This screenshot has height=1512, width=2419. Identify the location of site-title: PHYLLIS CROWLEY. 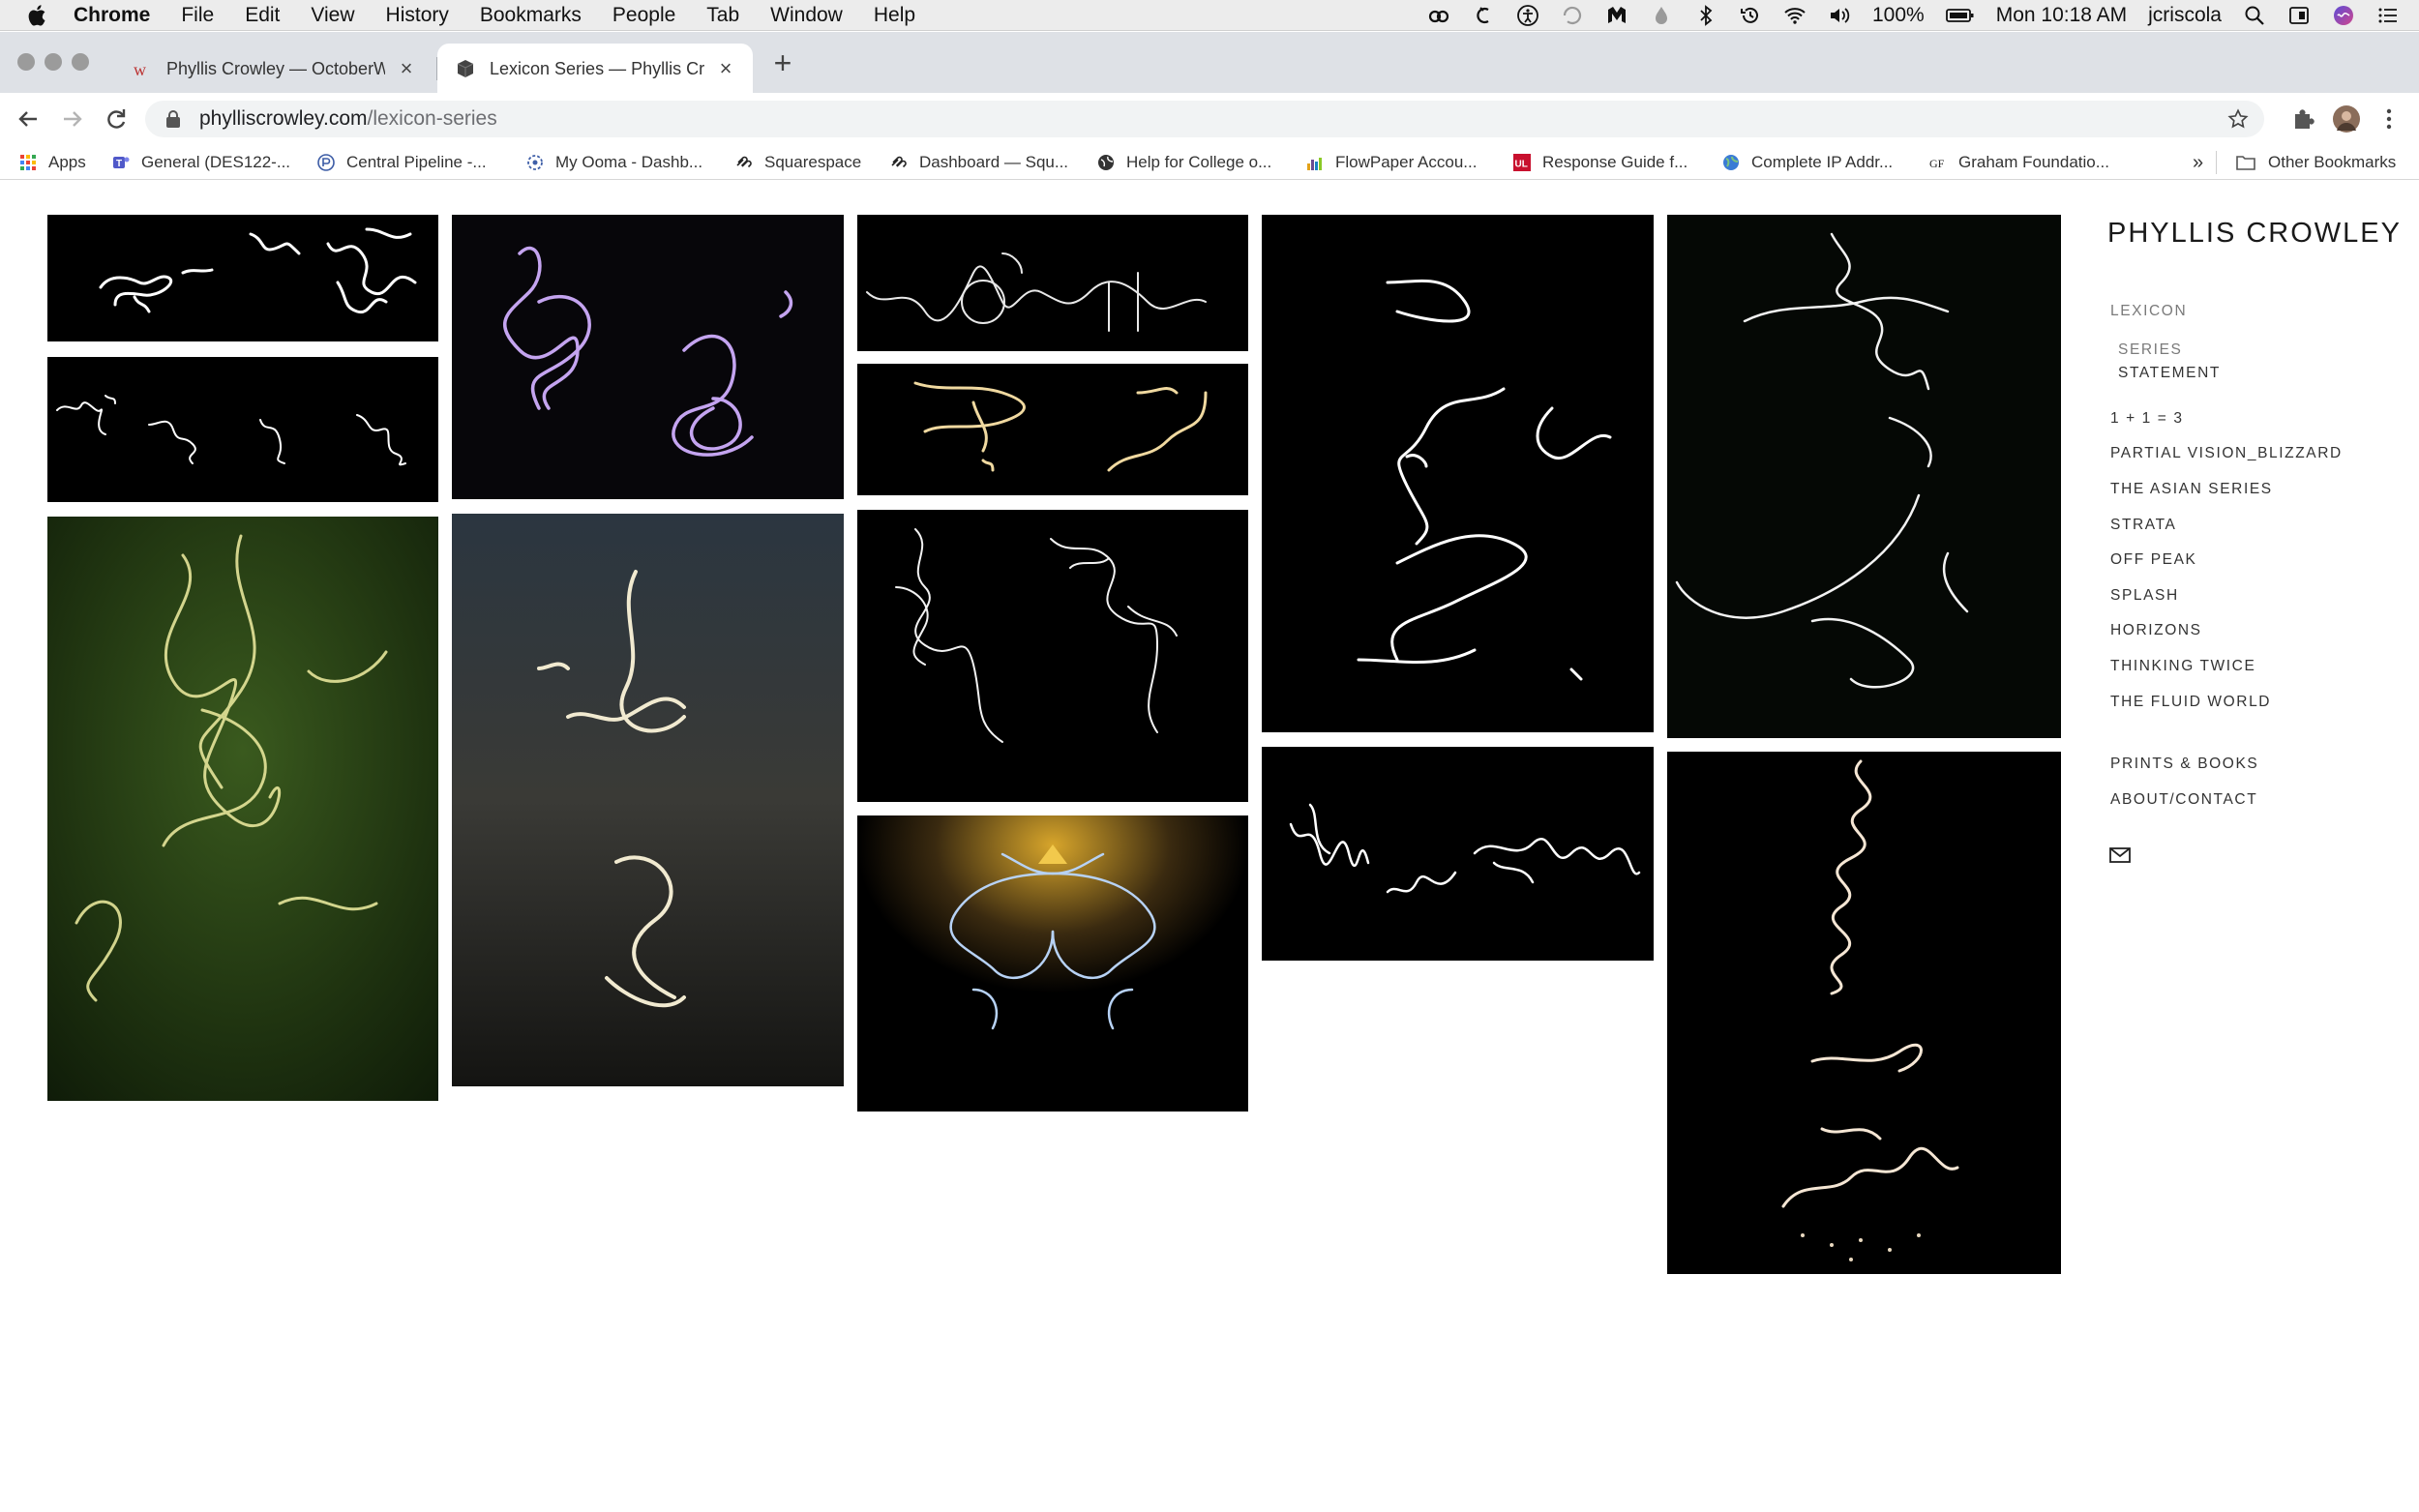
(2255, 234).